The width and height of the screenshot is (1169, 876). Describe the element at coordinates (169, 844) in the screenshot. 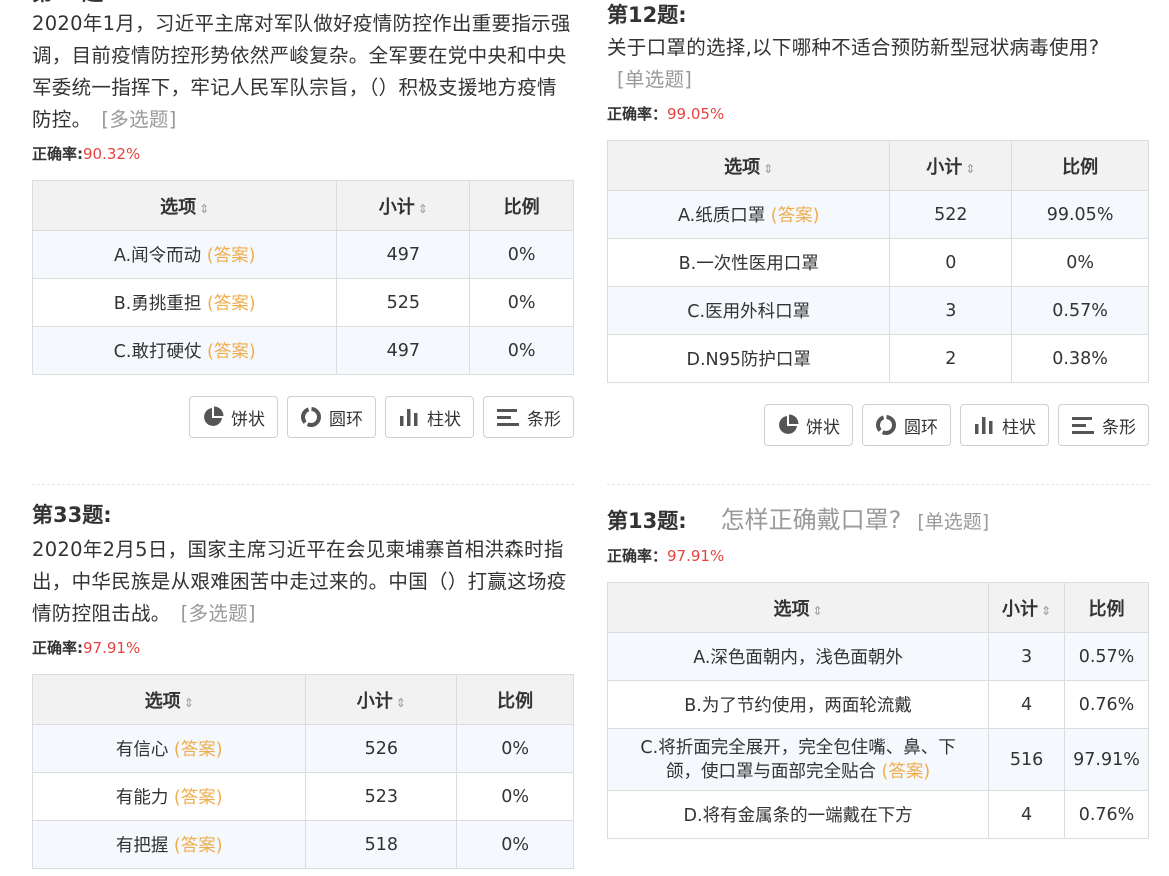

I see `option-cell: 有把握 (答案)` at that location.